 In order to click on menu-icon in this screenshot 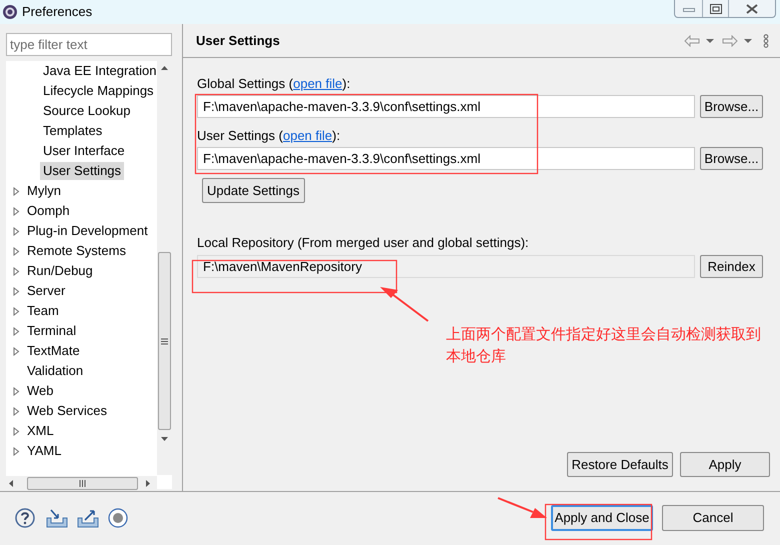, I will do `click(766, 41)`.